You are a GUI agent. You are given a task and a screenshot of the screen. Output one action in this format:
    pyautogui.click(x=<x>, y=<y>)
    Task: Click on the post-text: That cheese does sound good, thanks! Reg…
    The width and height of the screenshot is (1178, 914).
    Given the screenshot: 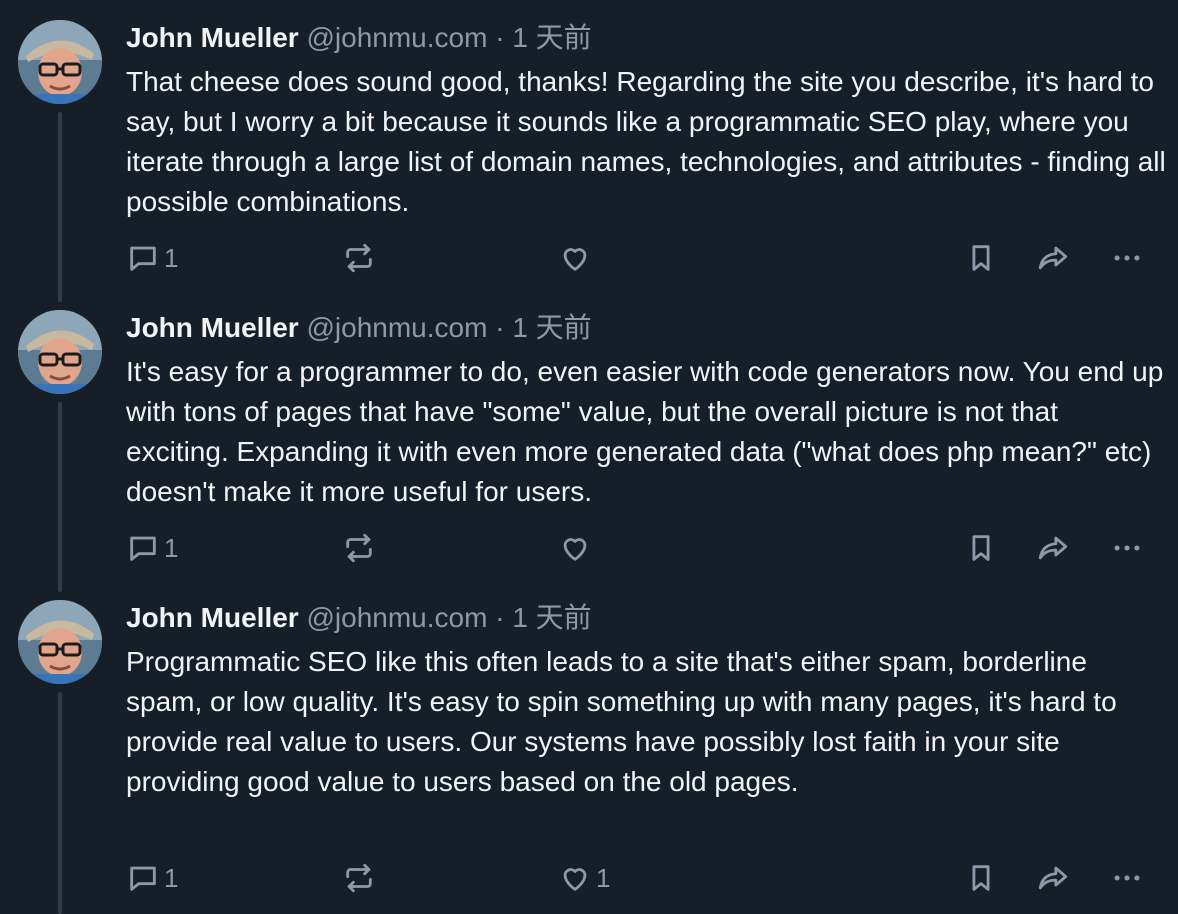 What is the action you would take?
    pyautogui.click(x=646, y=141)
    